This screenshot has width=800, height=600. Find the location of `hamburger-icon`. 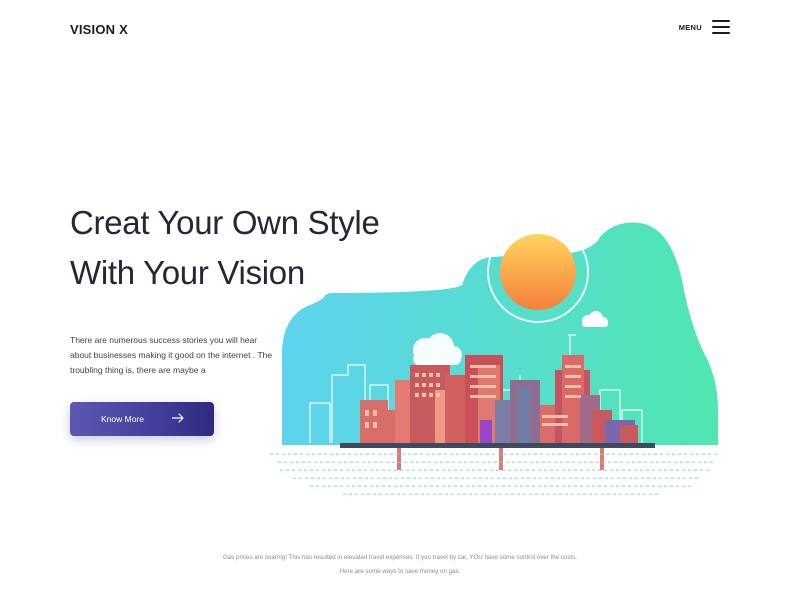

hamburger-icon is located at coordinates (721, 27).